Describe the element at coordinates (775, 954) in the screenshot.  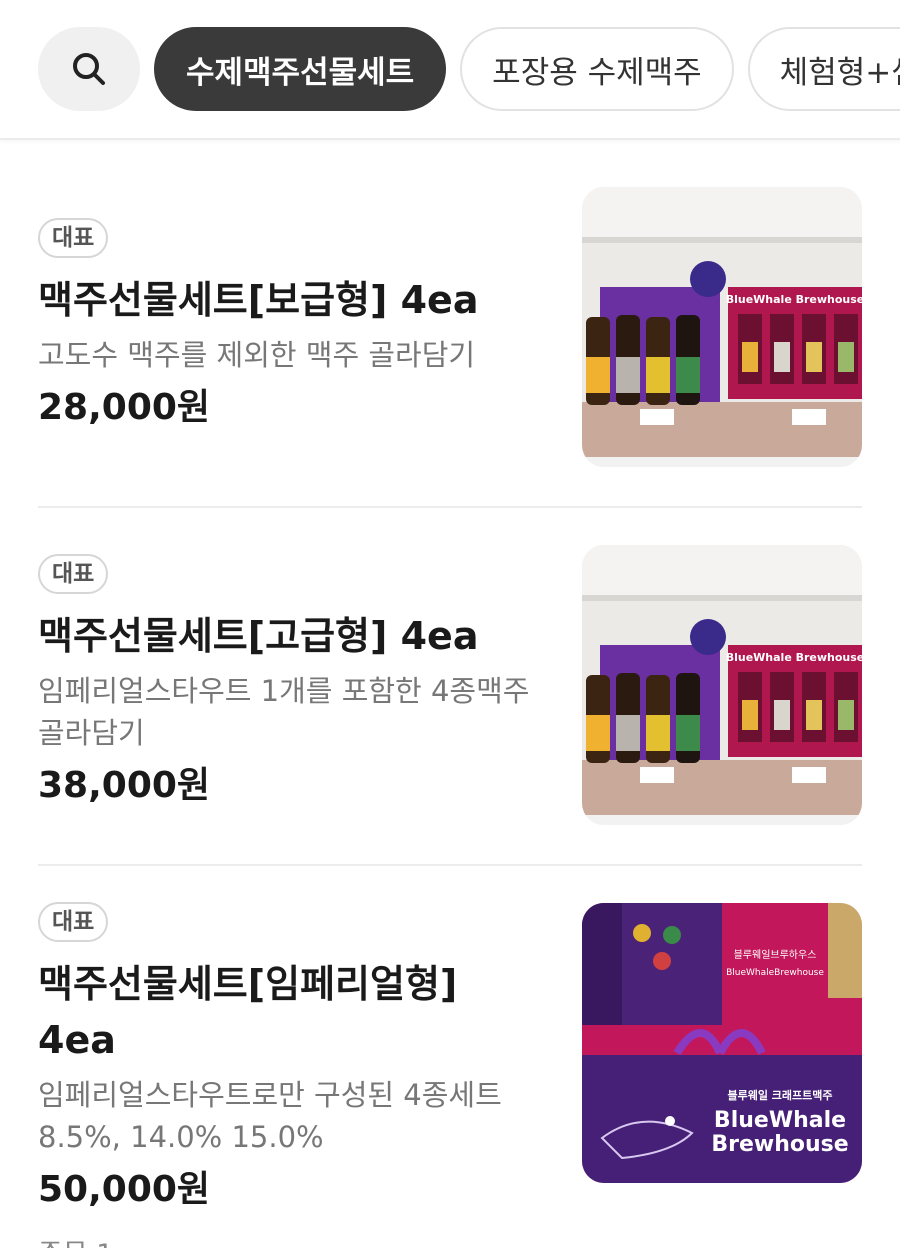
I see `box-top-kr: 블루웨일브루하우스` at that location.